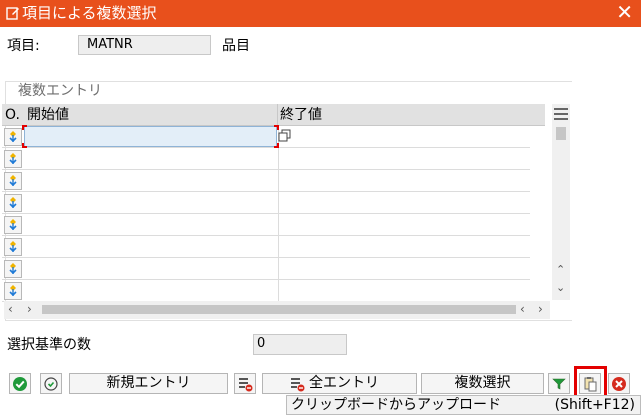 This screenshot has width=641, height=415. I want to click on column-header-end: 終了値, so click(301, 115).